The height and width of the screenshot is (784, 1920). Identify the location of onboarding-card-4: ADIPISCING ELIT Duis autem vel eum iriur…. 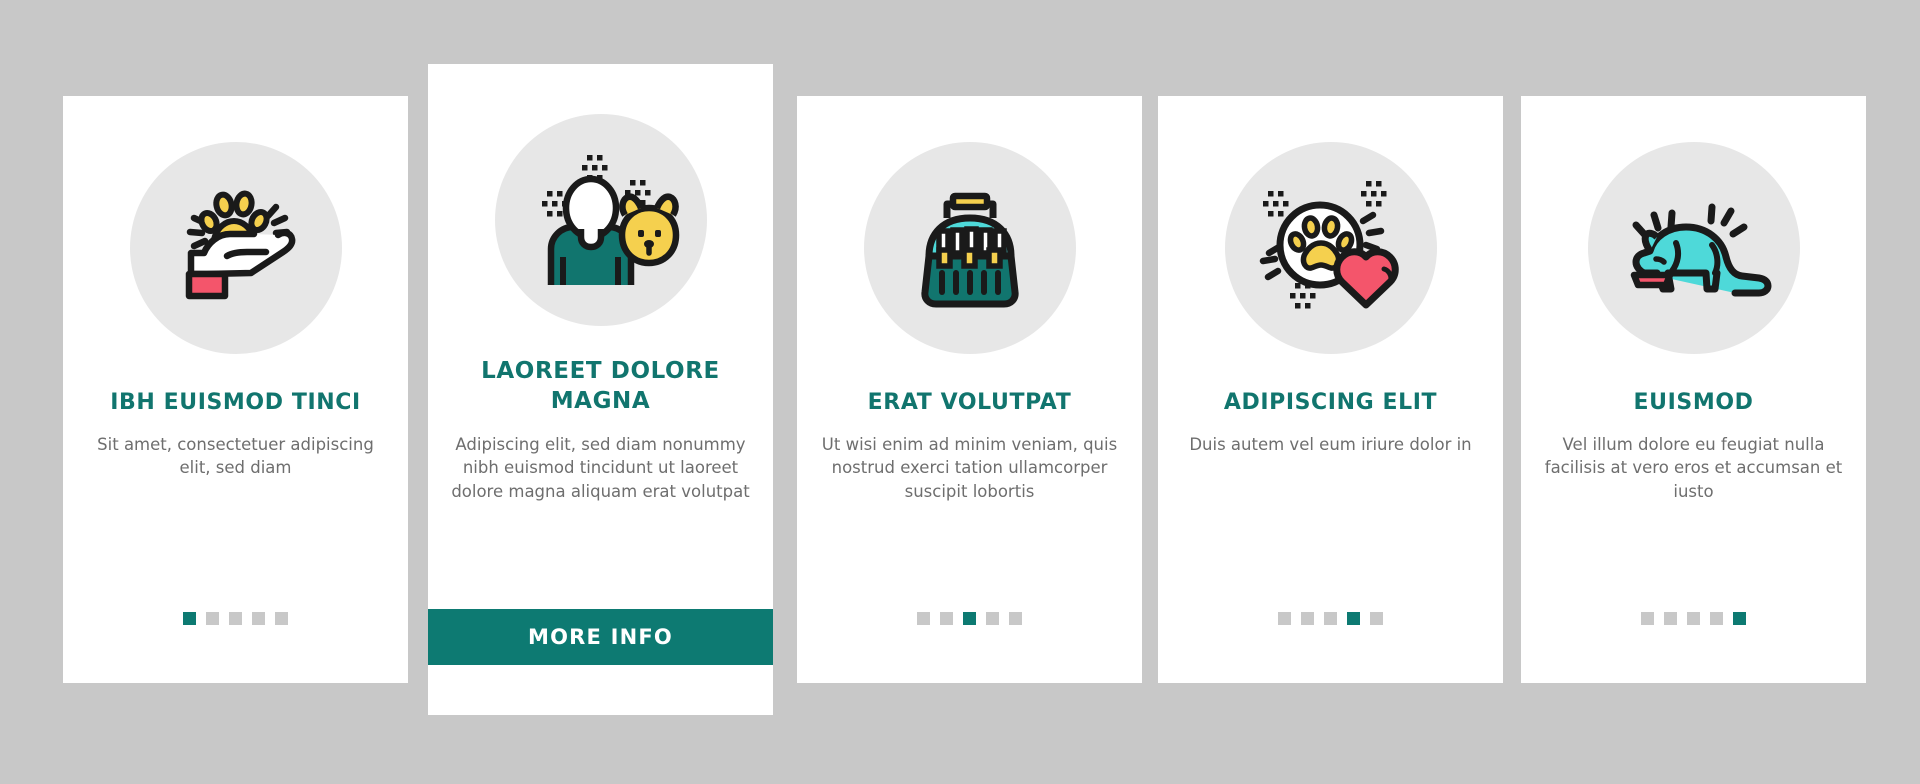
(1330, 389).